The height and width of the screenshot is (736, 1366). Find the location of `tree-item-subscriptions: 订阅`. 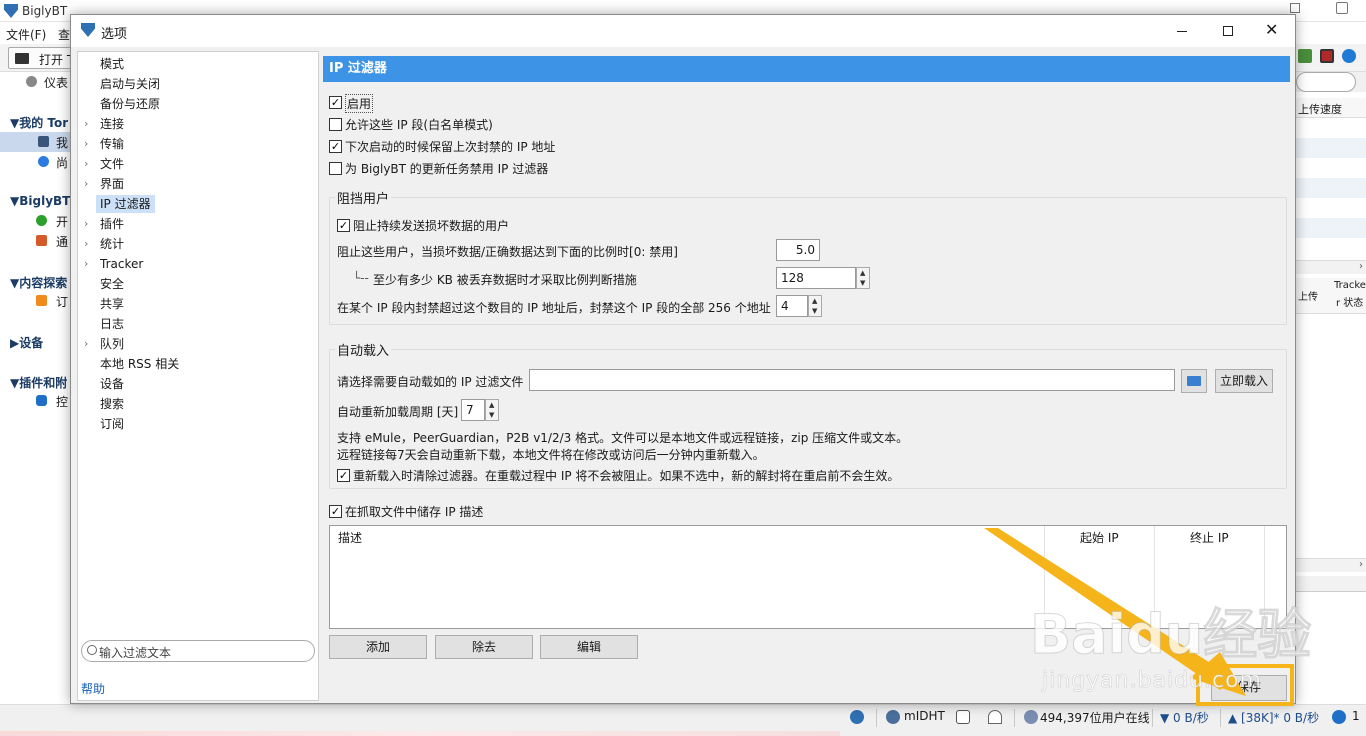

tree-item-subscriptions: 订阅 is located at coordinates (112, 424).